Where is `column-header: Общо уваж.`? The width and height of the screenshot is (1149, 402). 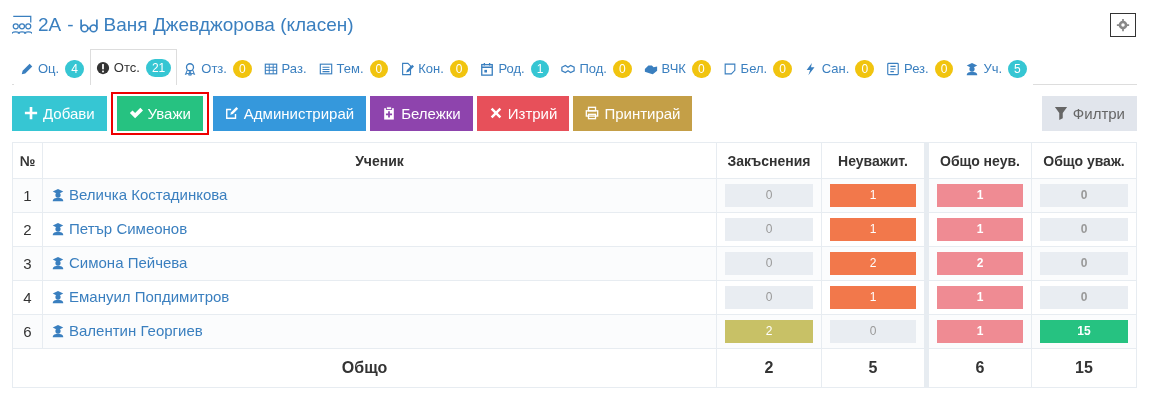
column-header: Общо уваж. is located at coordinates (1084, 160).